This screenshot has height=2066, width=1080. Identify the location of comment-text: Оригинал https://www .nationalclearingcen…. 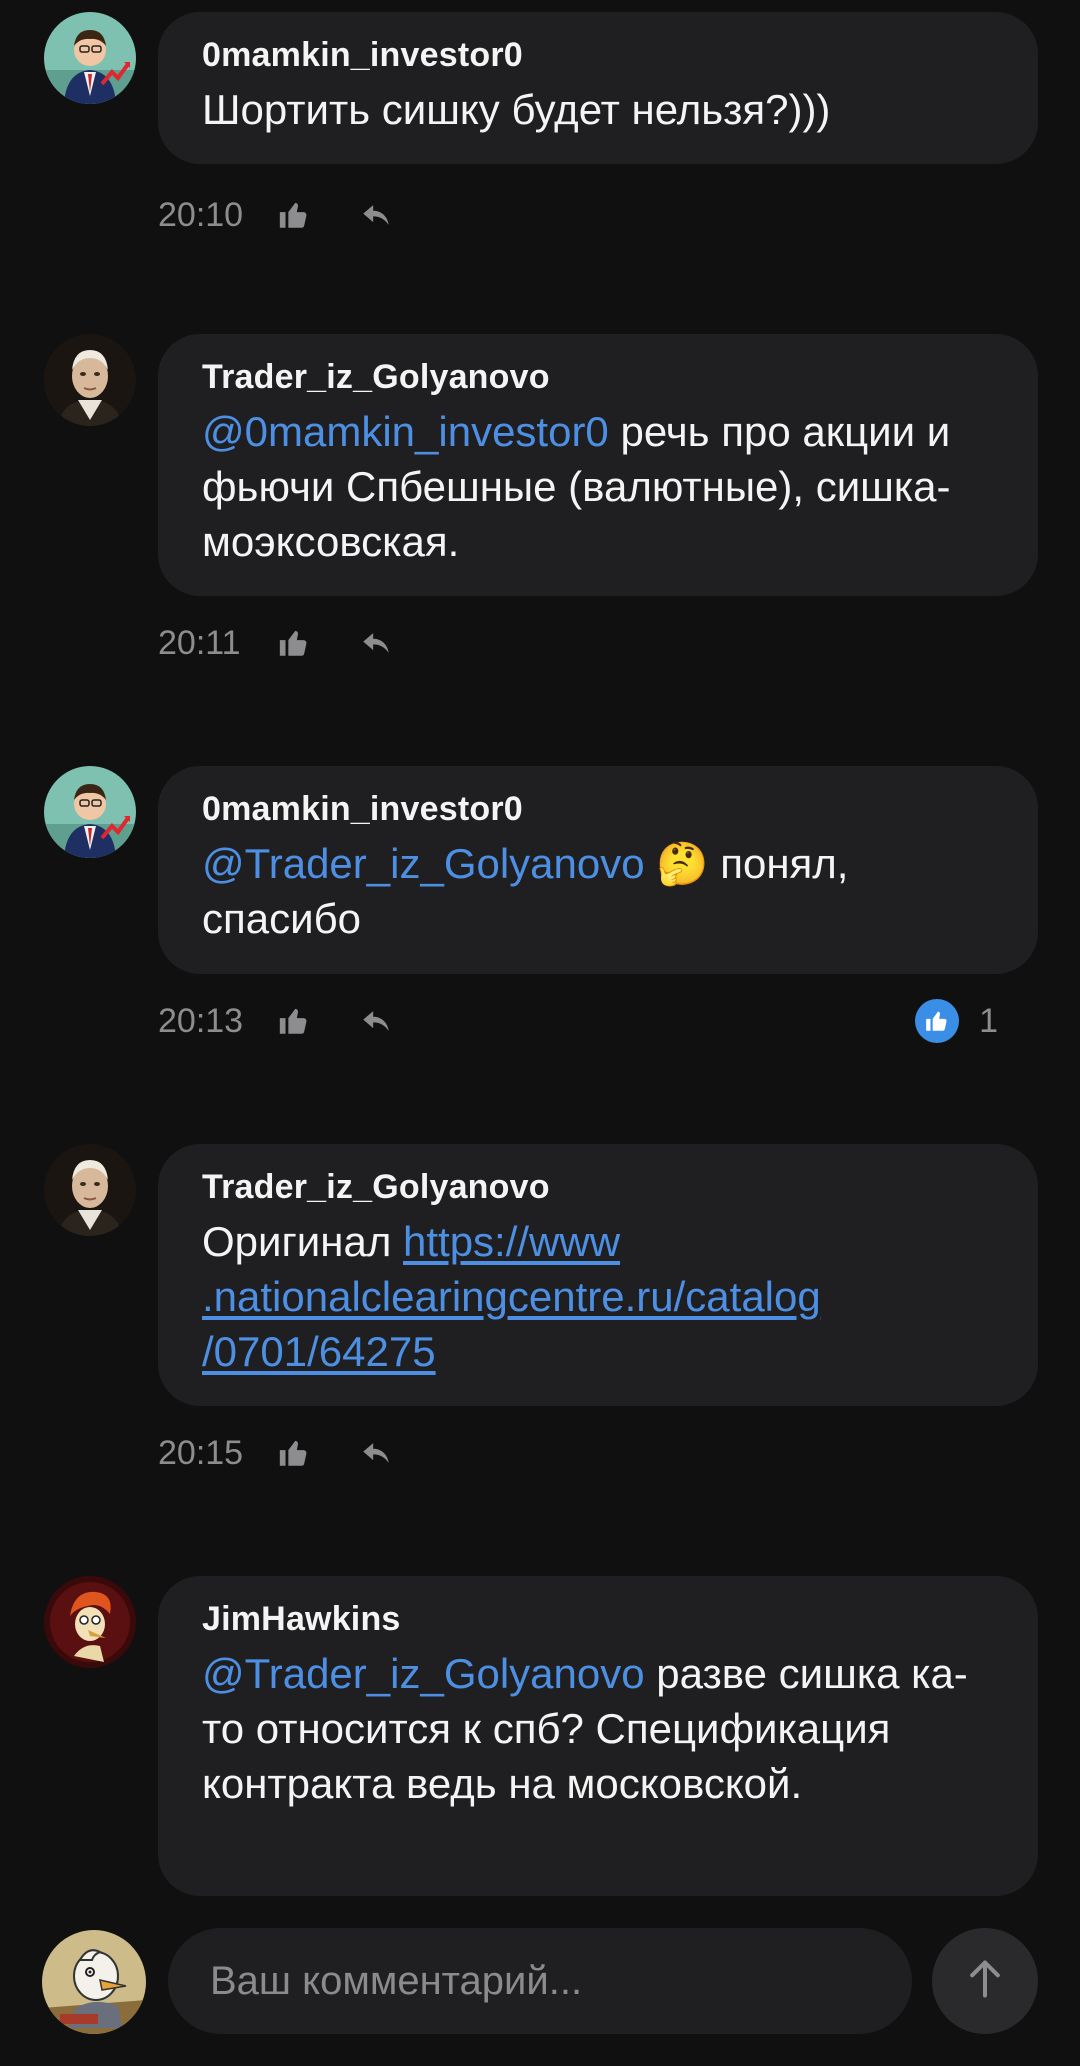
(598, 1296).